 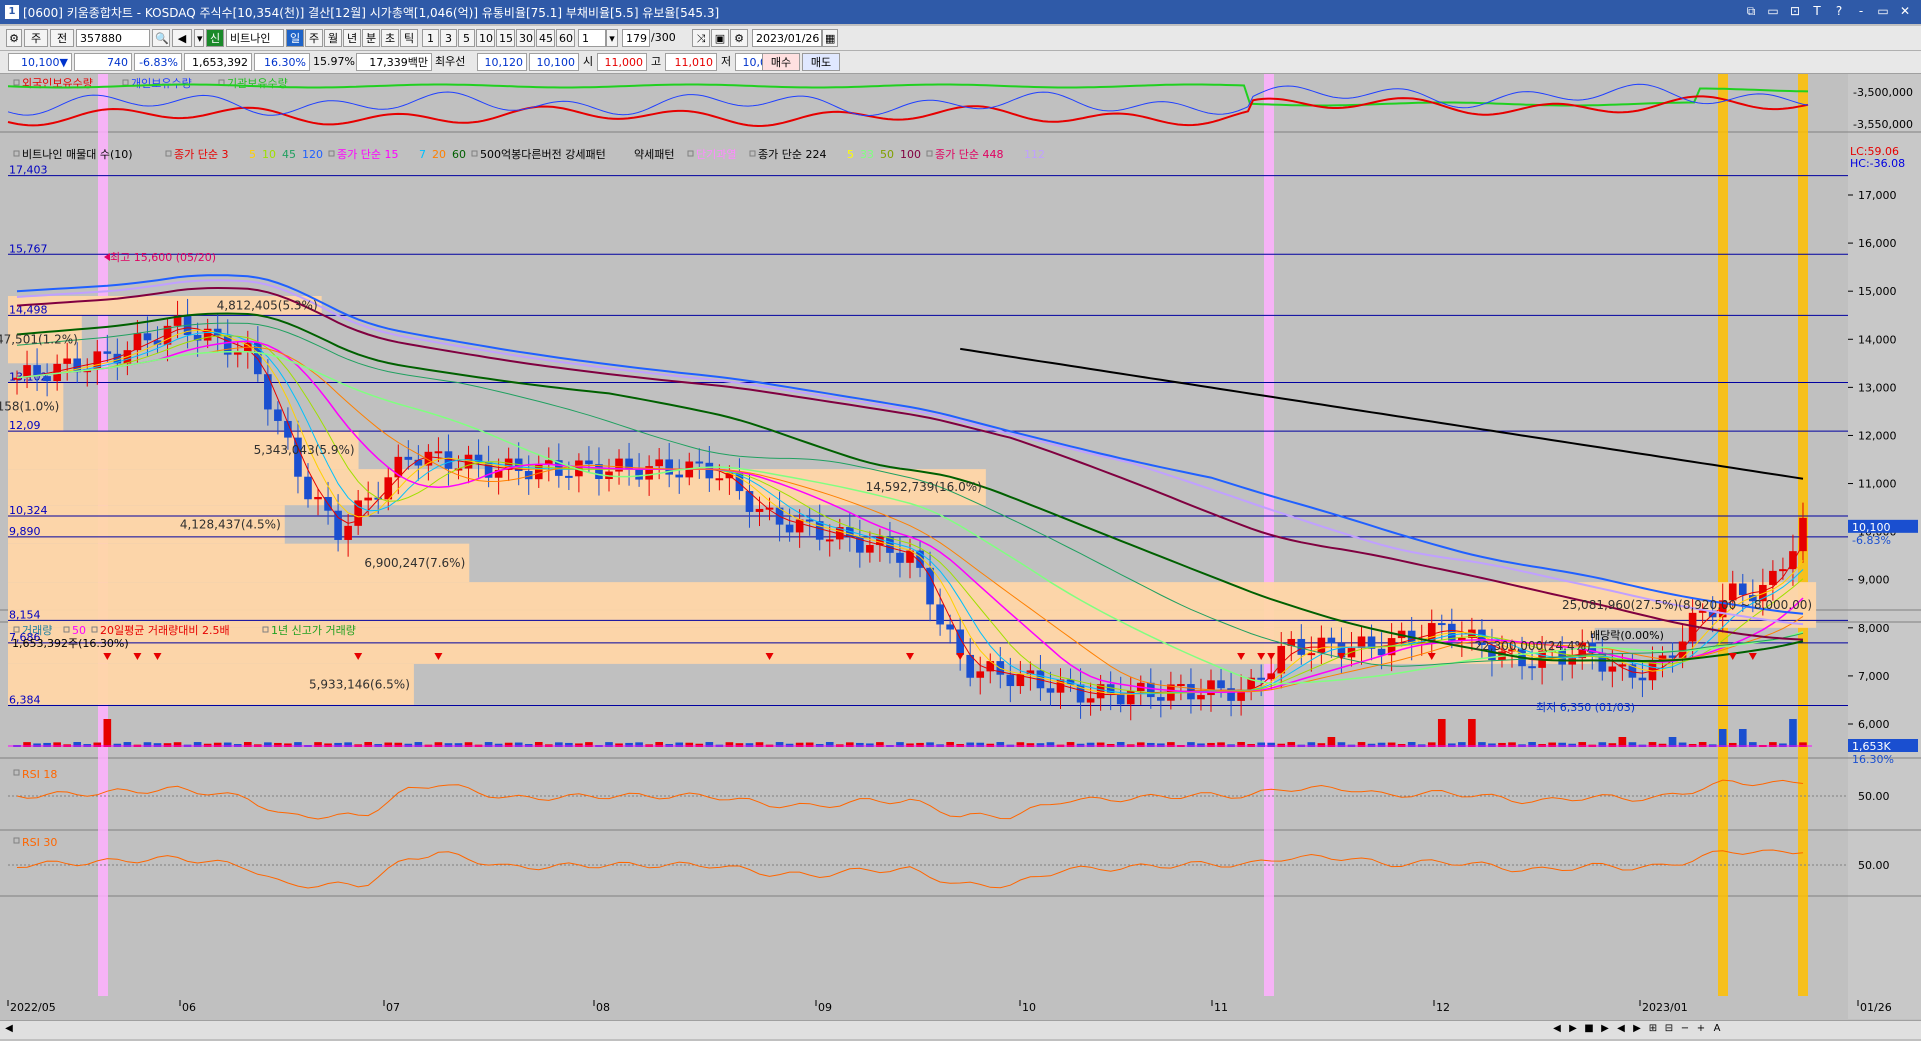 What do you see at coordinates (787, 38) in the screenshot?
I see `date-input: 2023/01/26` at bounding box center [787, 38].